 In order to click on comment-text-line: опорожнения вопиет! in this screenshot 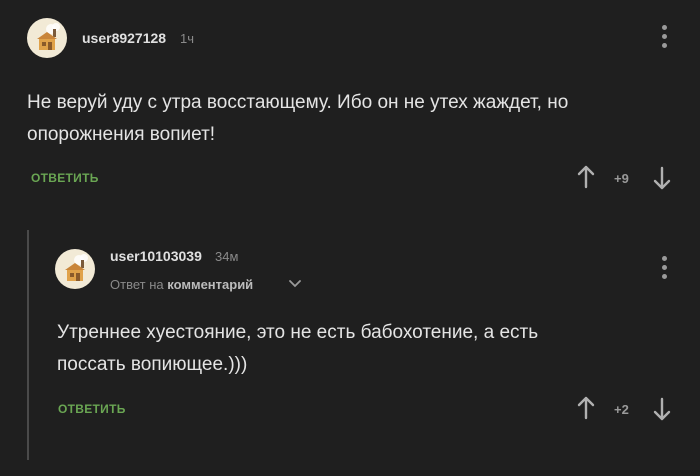, I will do `click(121, 134)`.